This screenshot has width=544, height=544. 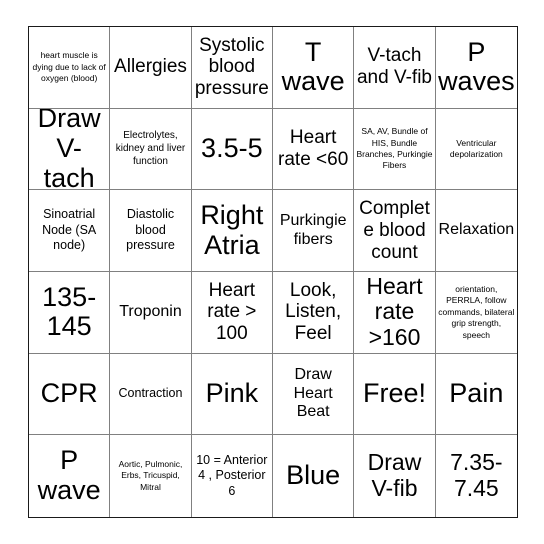 I want to click on bingo-cell: Contraction, so click(x=151, y=394).